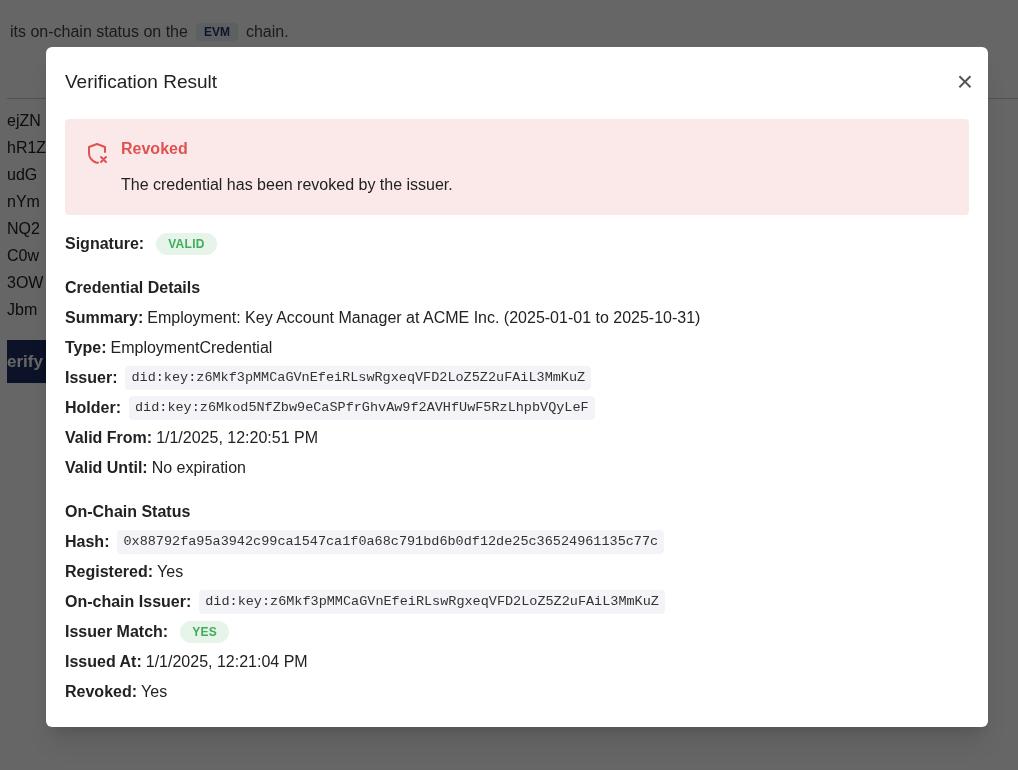 The height and width of the screenshot is (770, 1018). I want to click on notice-text: its on-chain status on the, so click(99, 32).